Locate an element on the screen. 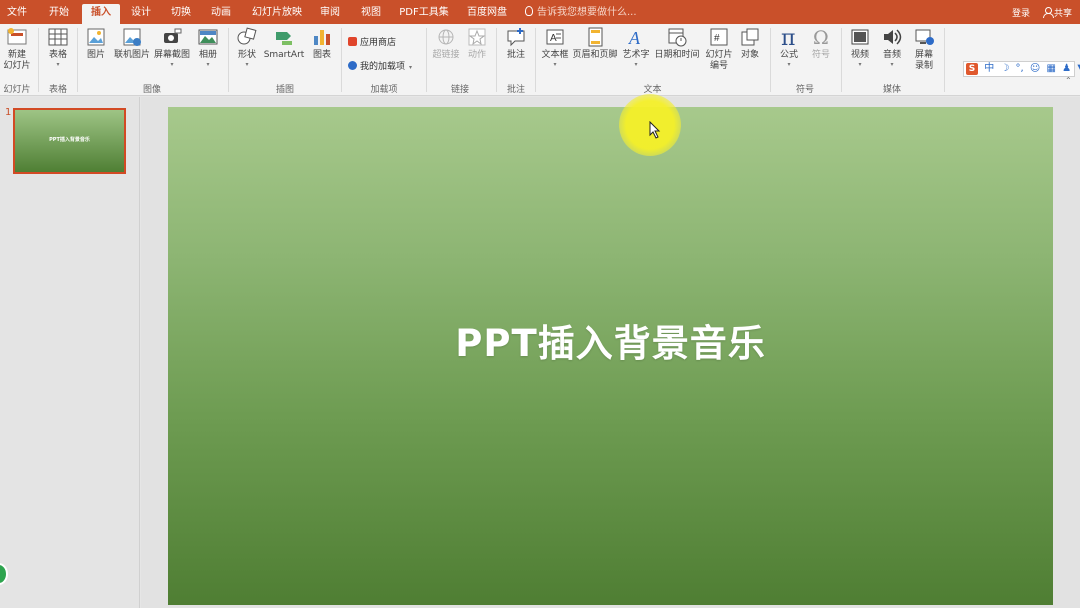  tab-view: 视图 is located at coordinates (371, 12).